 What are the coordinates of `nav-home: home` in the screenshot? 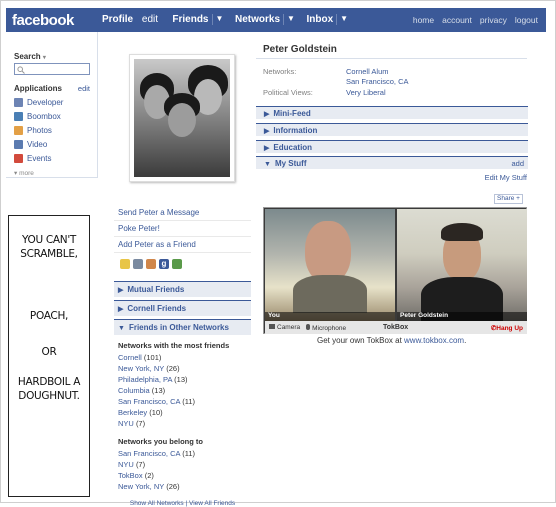 It's located at (423, 20).